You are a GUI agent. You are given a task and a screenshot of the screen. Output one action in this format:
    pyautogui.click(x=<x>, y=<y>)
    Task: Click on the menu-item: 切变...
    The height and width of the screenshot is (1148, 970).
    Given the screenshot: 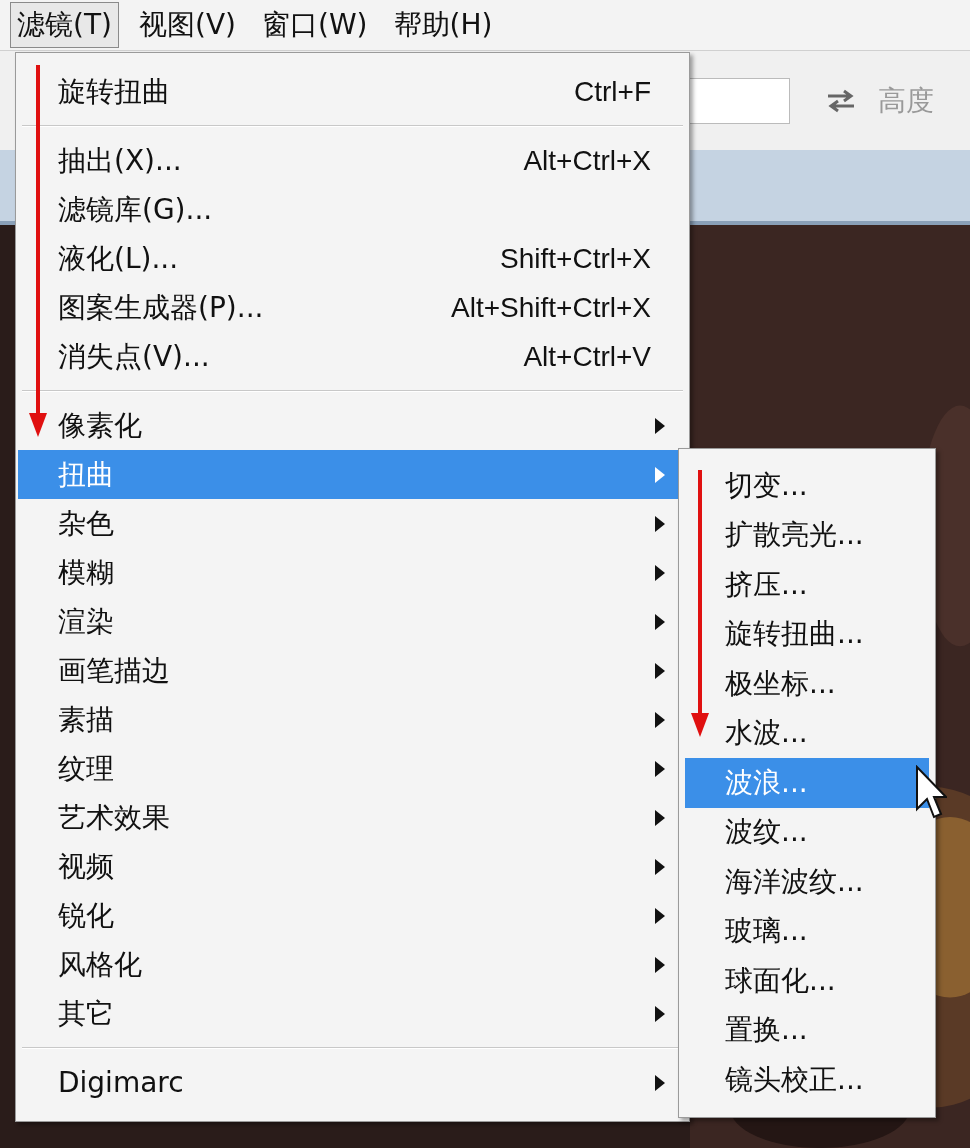 What is the action you would take?
    pyautogui.click(x=807, y=486)
    